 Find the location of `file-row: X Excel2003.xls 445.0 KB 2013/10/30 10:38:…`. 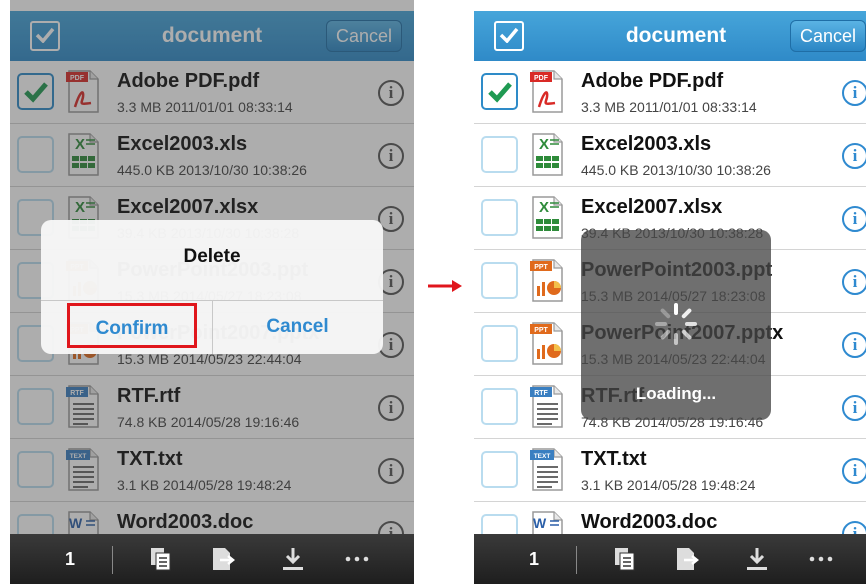

file-row: X Excel2003.xls 445.0 KB 2013/10/30 10:38:… is located at coordinates (670, 155).